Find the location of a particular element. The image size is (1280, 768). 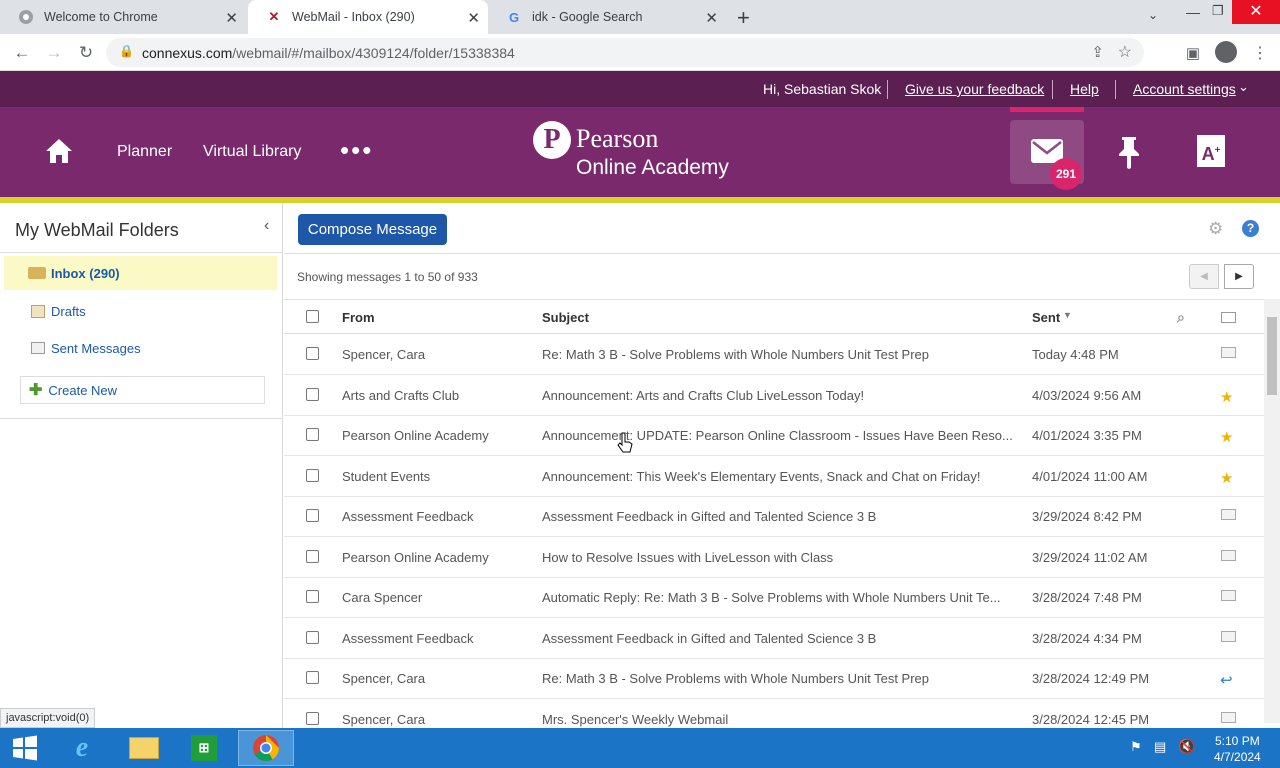

settings-gear-icon: ⚙ is located at coordinates (1215, 229).